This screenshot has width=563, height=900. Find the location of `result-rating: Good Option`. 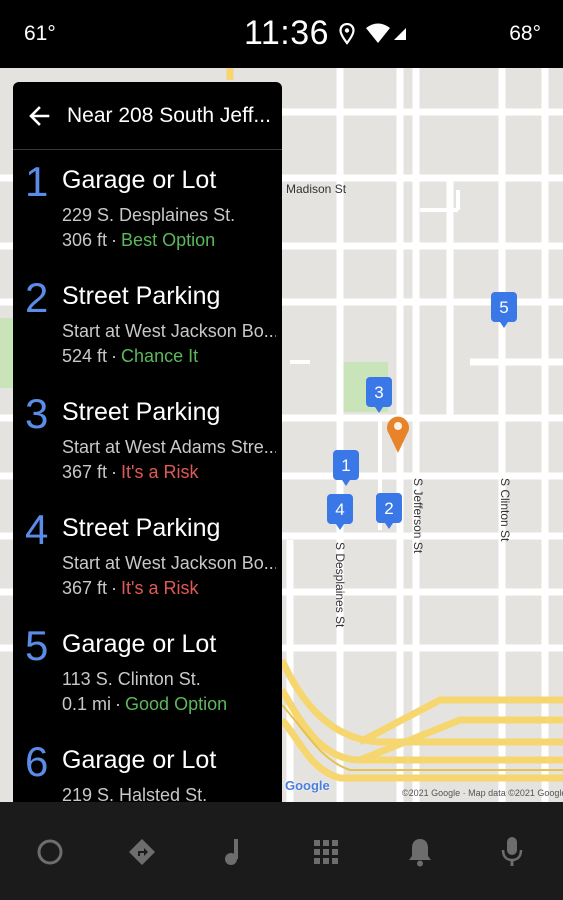

result-rating: Good Option is located at coordinates (176, 704).